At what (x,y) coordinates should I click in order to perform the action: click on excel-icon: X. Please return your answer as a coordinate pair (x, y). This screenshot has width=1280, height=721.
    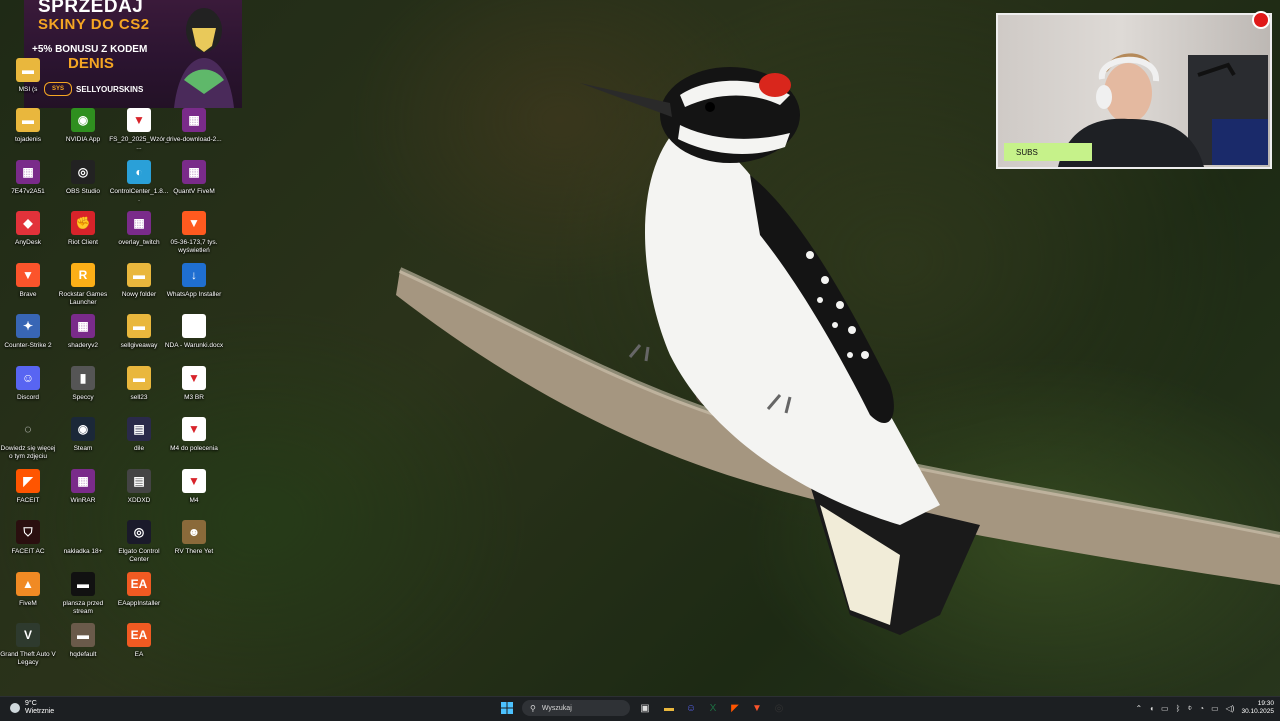
    Looking at the image, I should click on (713, 708).